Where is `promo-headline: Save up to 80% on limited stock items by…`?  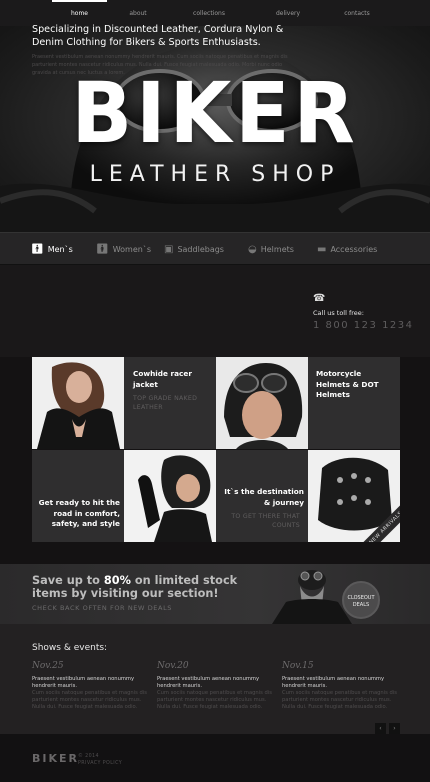
promo-headline: Save up to 80% on limited stock items by… is located at coordinates (152, 587).